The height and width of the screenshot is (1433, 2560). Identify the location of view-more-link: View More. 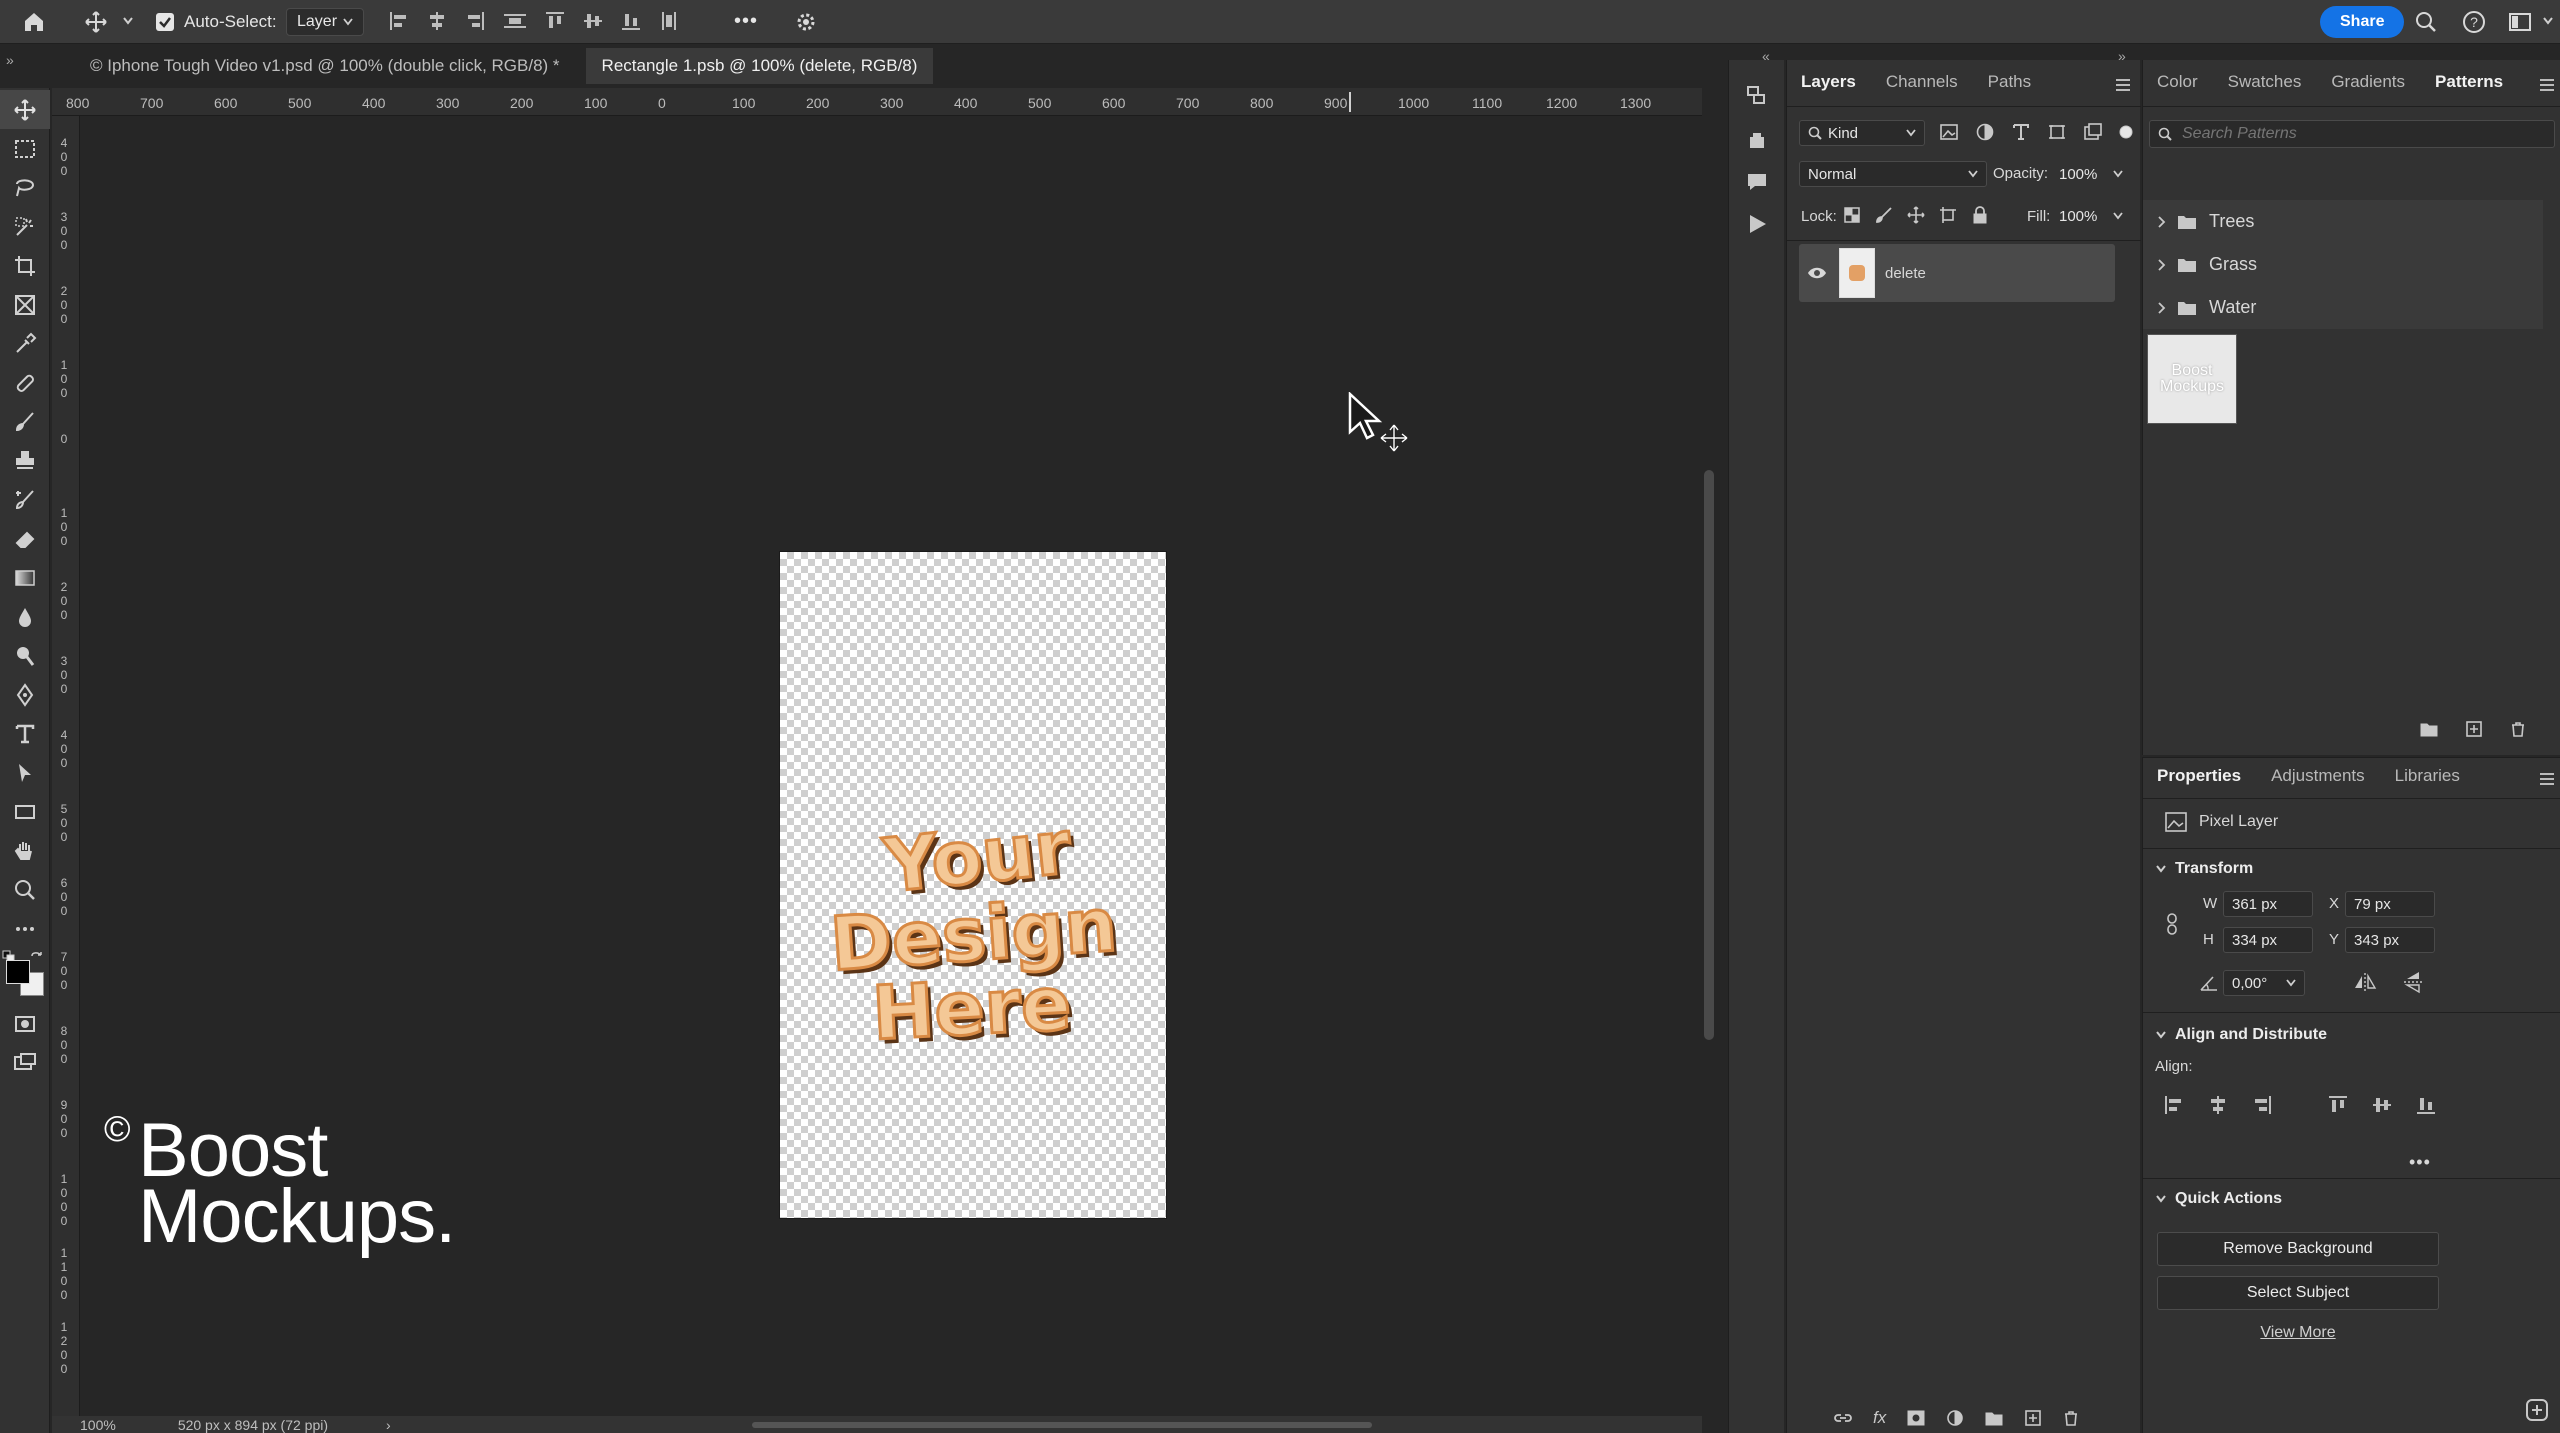
(2298, 1333).